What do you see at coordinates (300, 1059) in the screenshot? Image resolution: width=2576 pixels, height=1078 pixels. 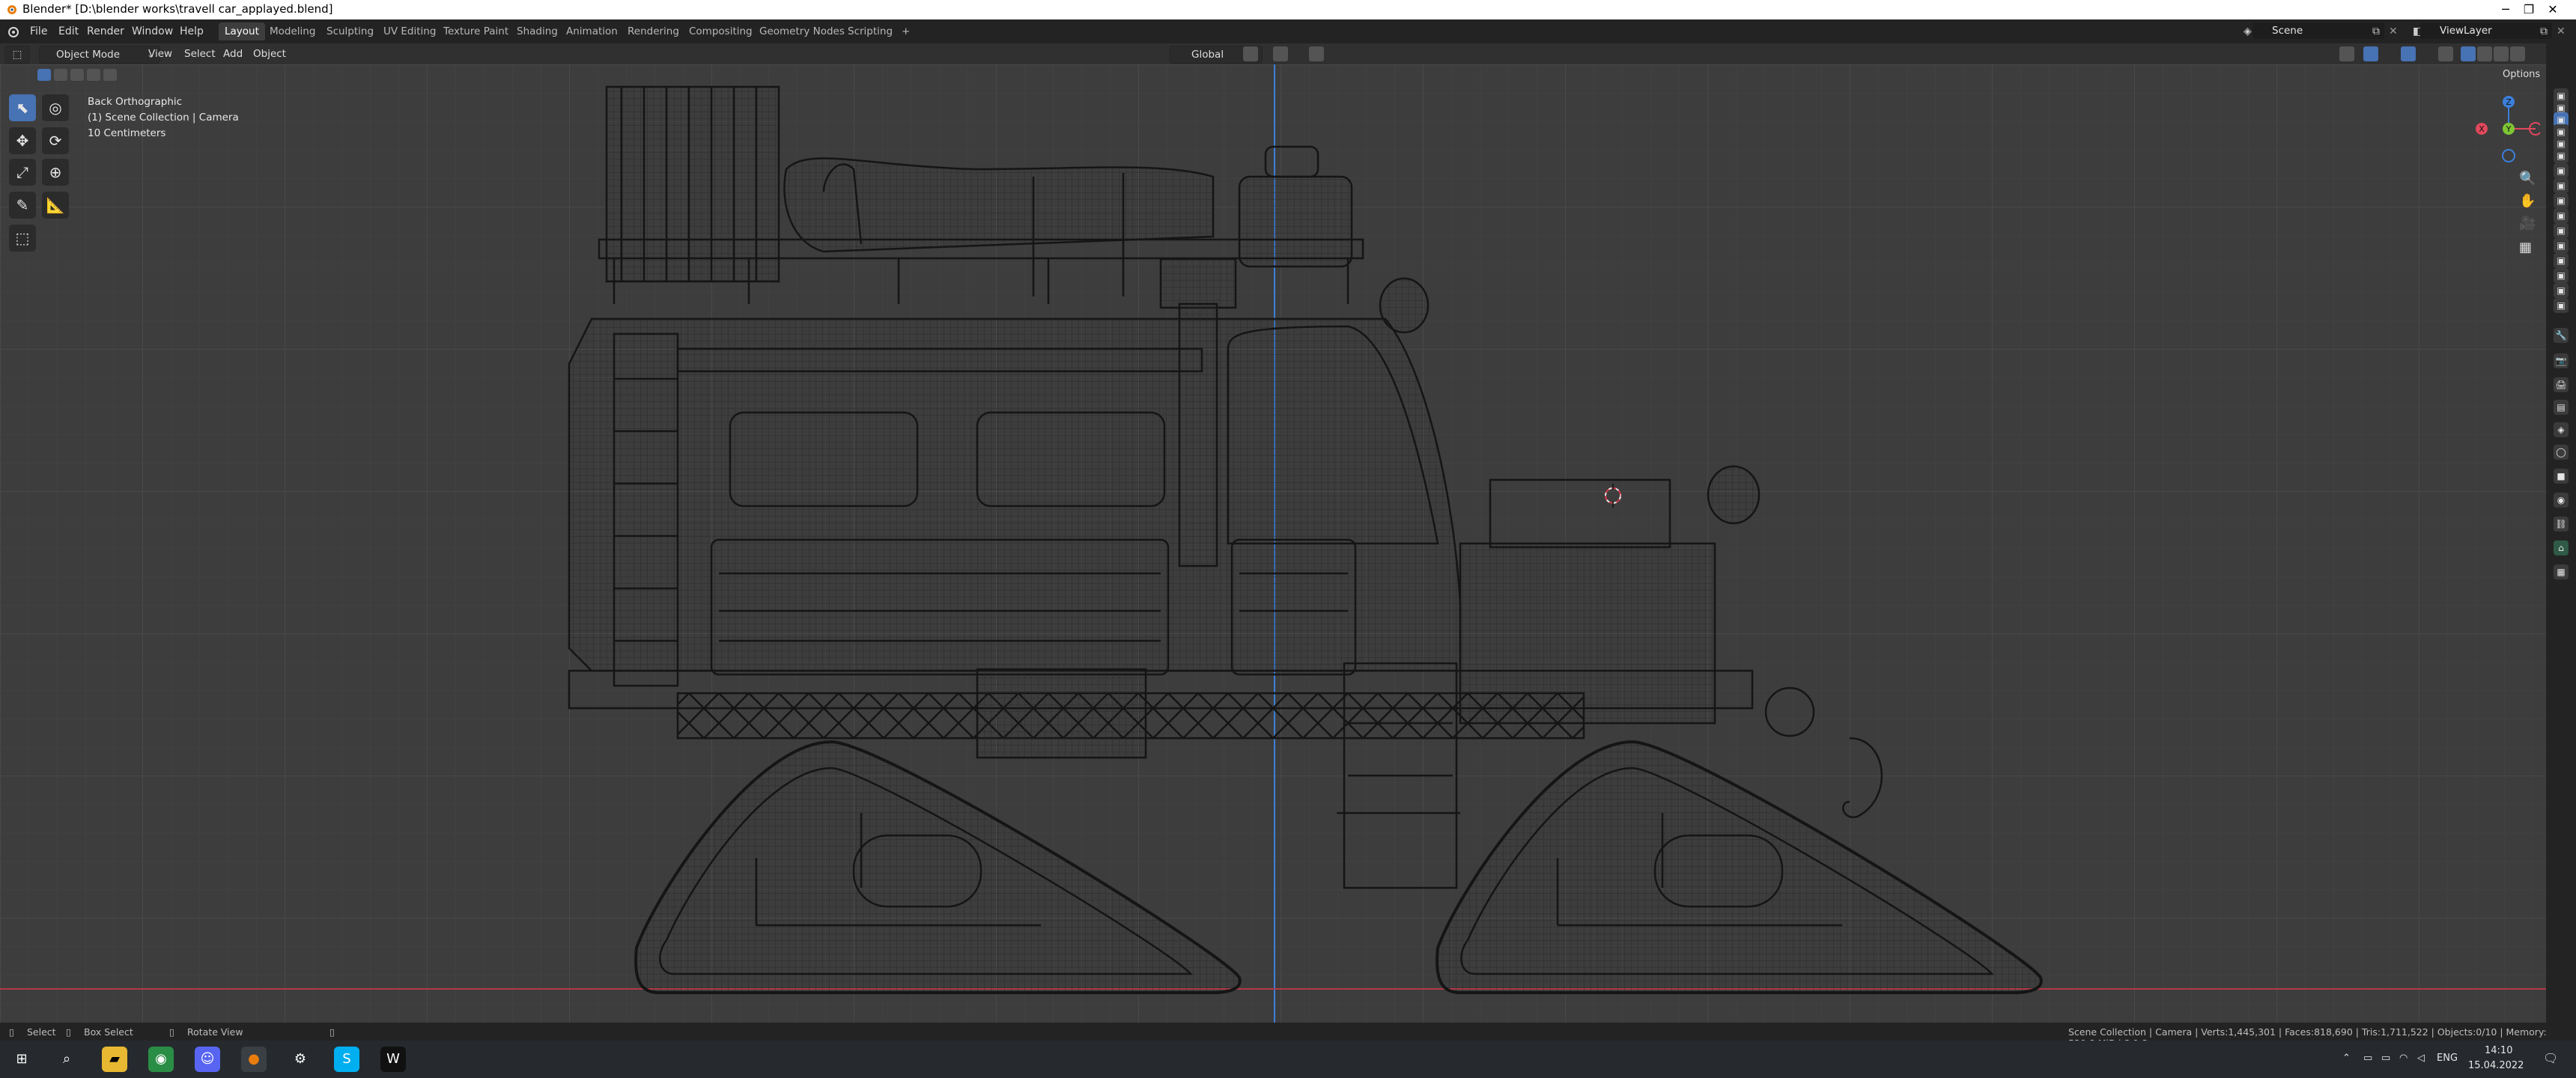 I see `steam-icon: ⚙` at bounding box center [300, 1059].